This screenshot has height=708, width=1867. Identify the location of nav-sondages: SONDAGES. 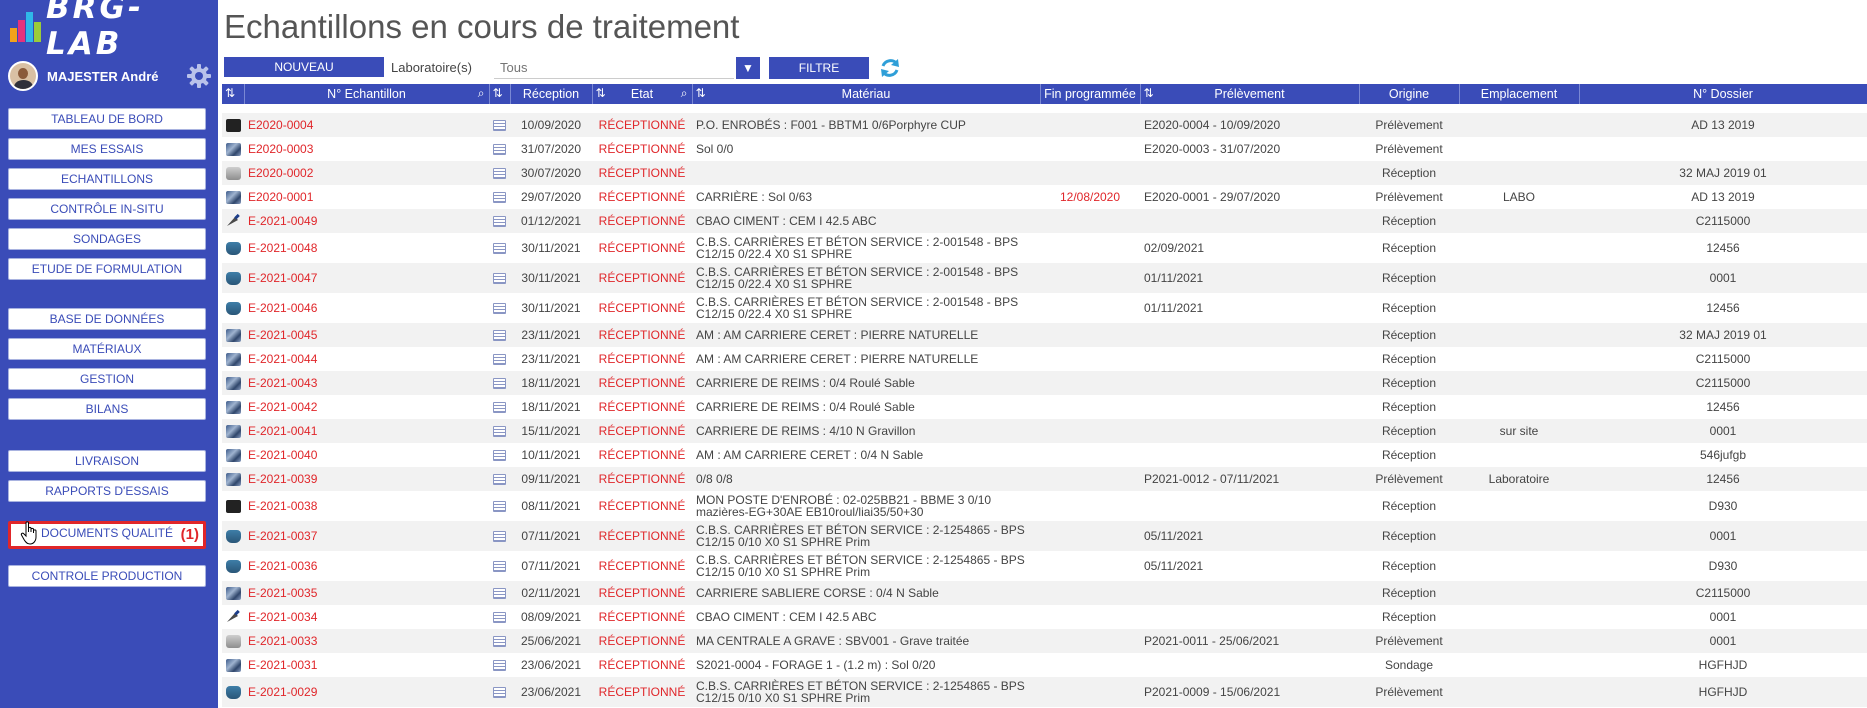
(107, 239).